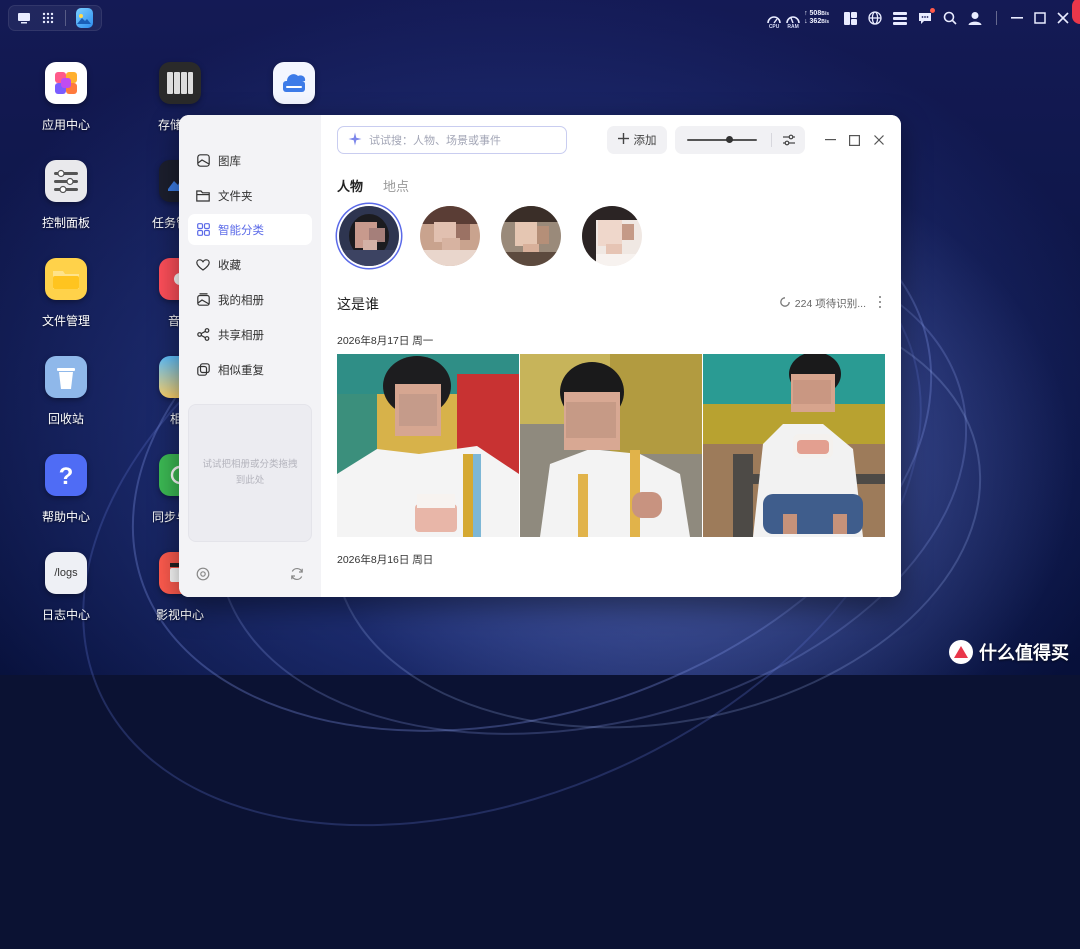 This screenshot has width=1080, height=949. What do you see at coordinates (355, 140) in the screenshot?
I see `ai-sparkle-icon` at bounding box center [355, 140].